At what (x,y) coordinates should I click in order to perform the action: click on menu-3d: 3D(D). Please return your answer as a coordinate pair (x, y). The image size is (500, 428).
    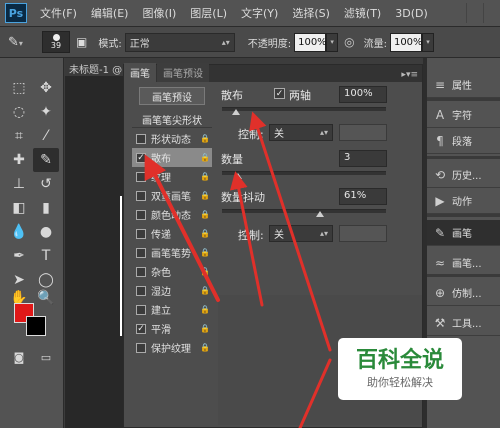
    Looking at the image, I should click on (411, 13).